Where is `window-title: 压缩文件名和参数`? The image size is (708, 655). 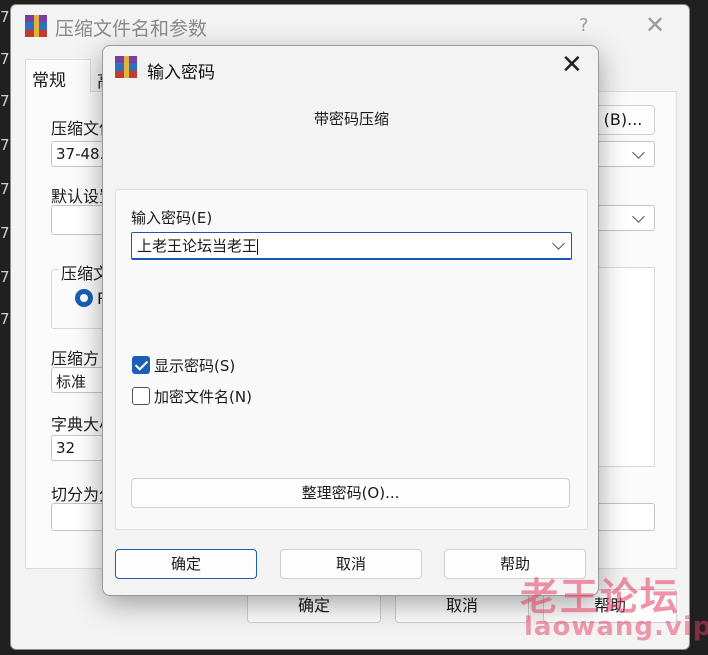 window-title: 压缩文件名和参数 is located at coordinates (131, 29).